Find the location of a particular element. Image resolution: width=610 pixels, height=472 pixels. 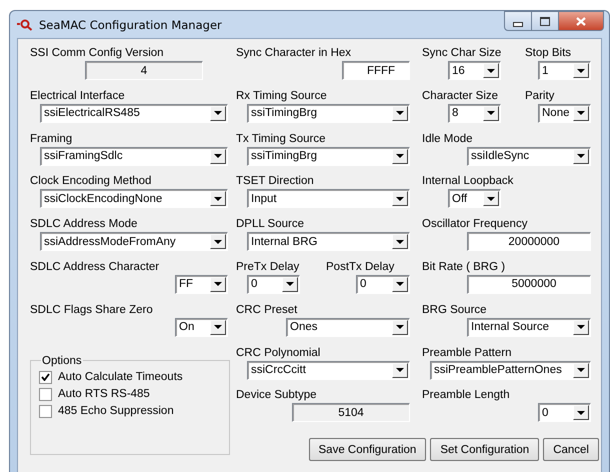

checkbox-label: Auto Calculate Timeouts is located at coordinates (120, 377).